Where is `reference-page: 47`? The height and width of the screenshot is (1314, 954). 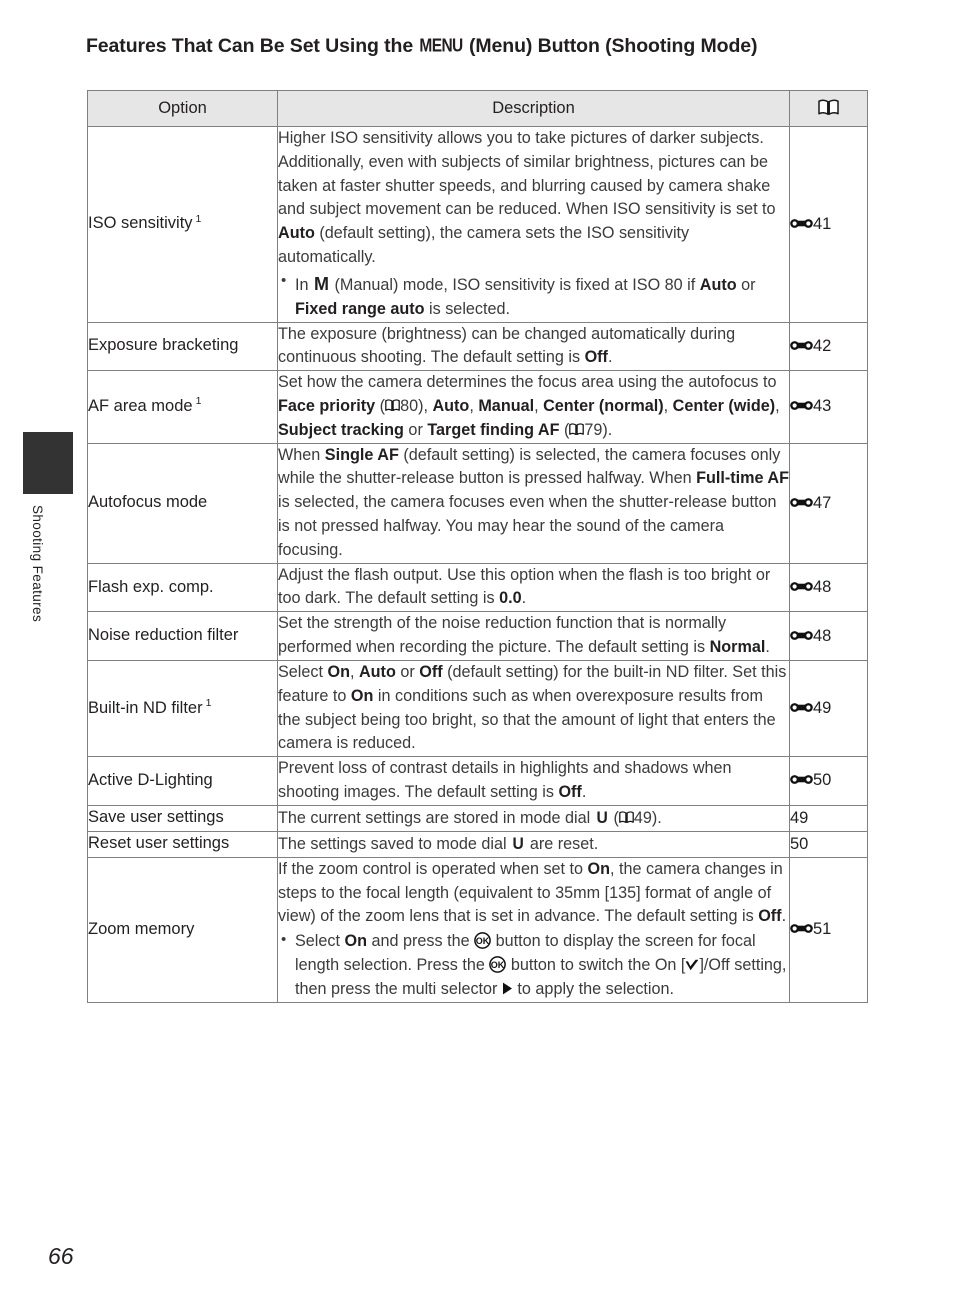
reference-page: 47 is located at coordinates (822, 502).